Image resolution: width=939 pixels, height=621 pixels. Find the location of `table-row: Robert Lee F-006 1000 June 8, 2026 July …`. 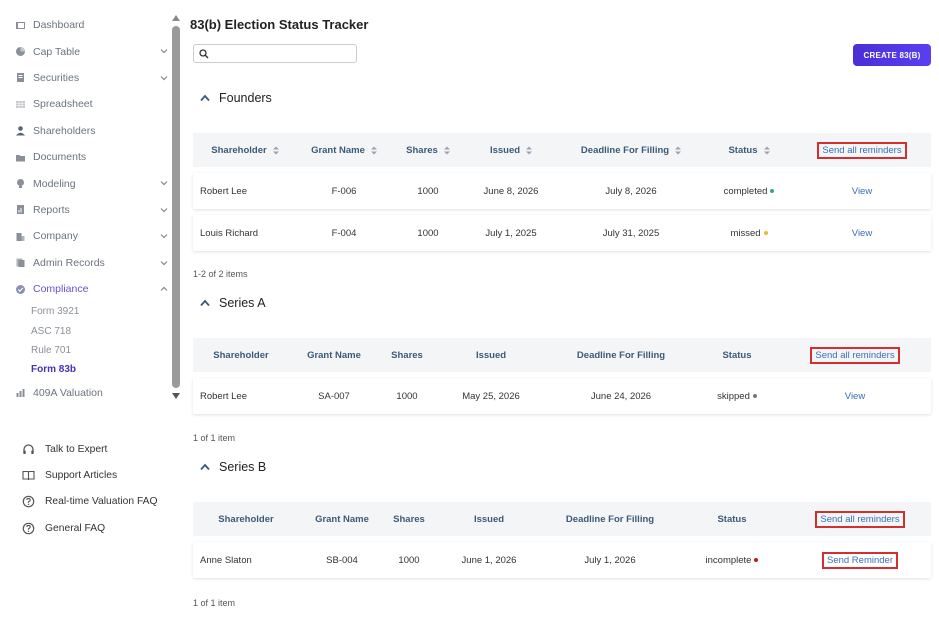

table-row: Robert Lee F-006 1000 June 8, 2026 July … is located at coordinates (562, 191).